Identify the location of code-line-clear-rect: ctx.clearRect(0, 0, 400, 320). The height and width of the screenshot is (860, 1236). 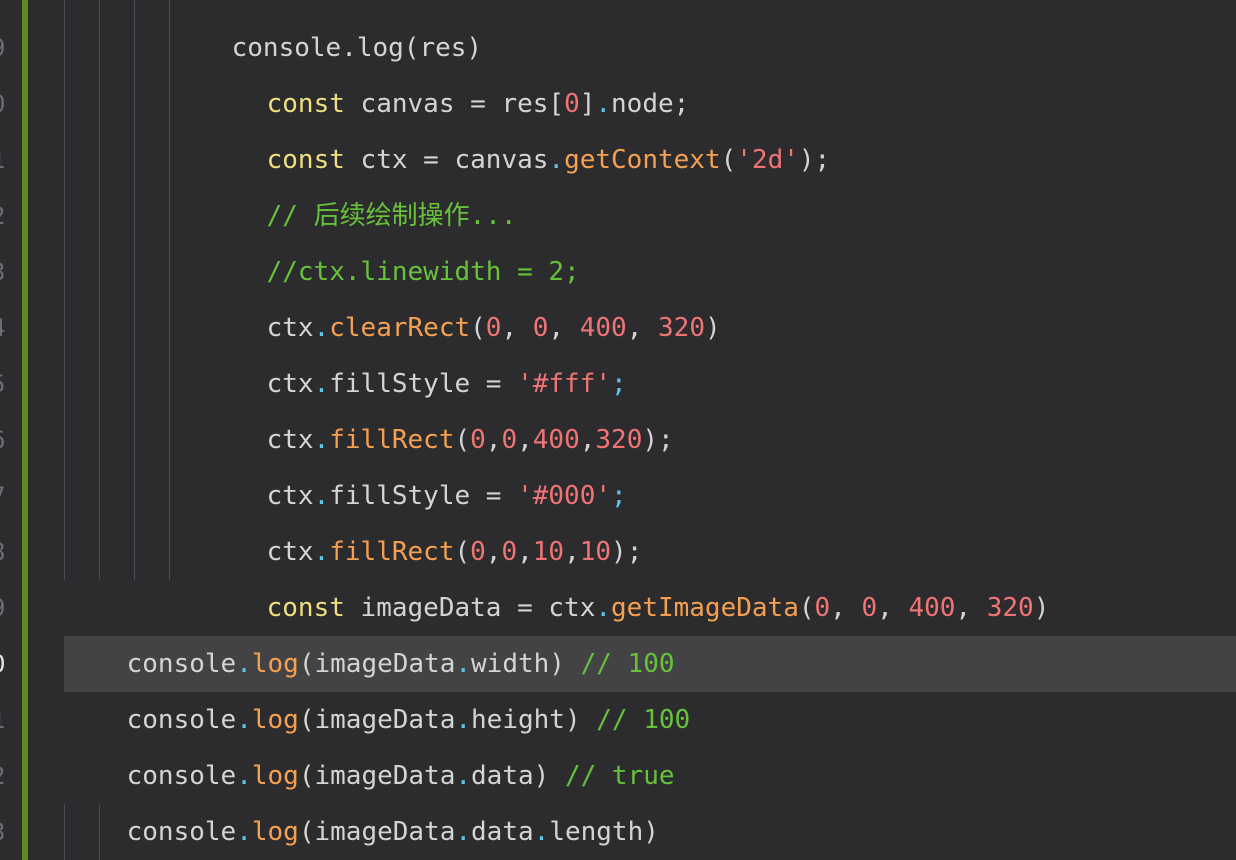
(462, 293).